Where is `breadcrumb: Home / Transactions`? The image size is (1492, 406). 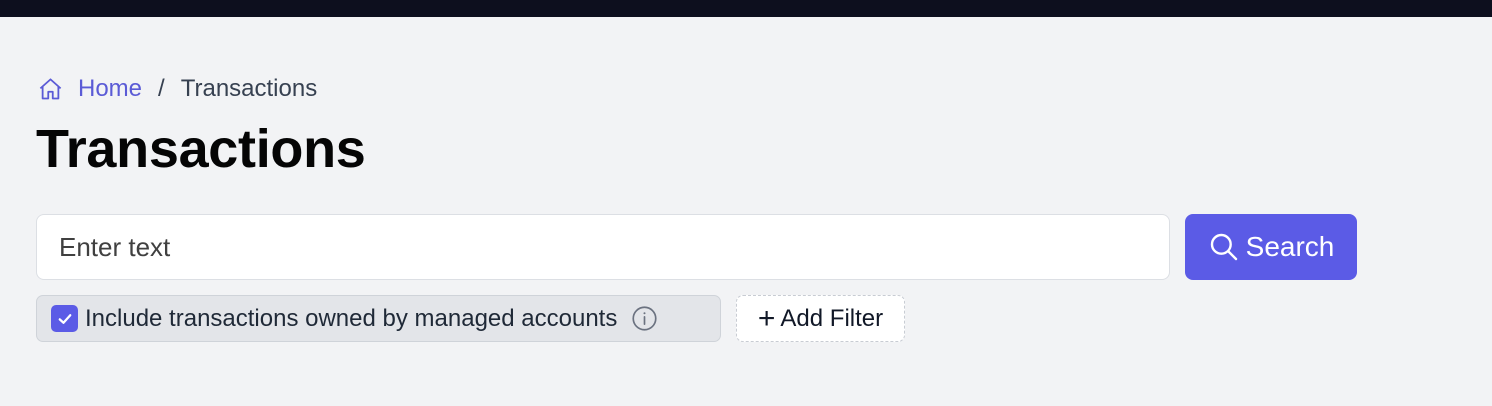 breadcrumb: Home / Transactions is located at coordinates (177, 89).